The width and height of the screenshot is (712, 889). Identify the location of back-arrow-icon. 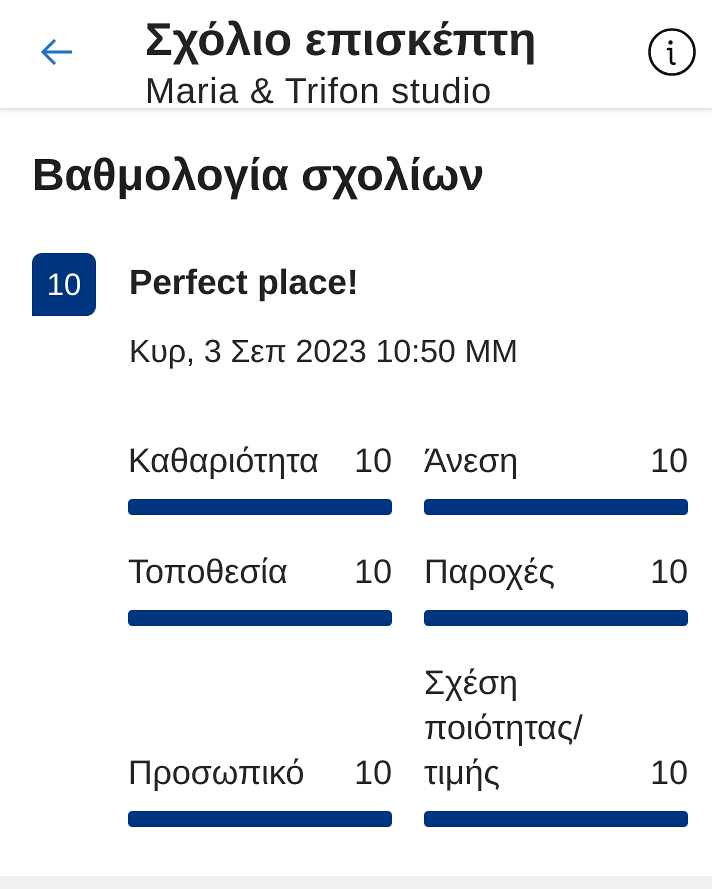
(57, 52).